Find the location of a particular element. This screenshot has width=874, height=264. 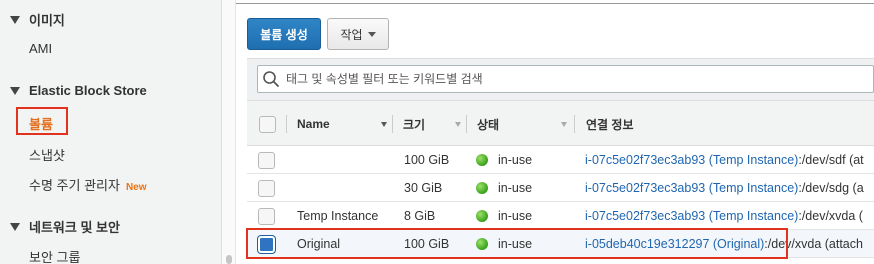

column-header-label: 연결 정보 is located at coordinates (610, 124).